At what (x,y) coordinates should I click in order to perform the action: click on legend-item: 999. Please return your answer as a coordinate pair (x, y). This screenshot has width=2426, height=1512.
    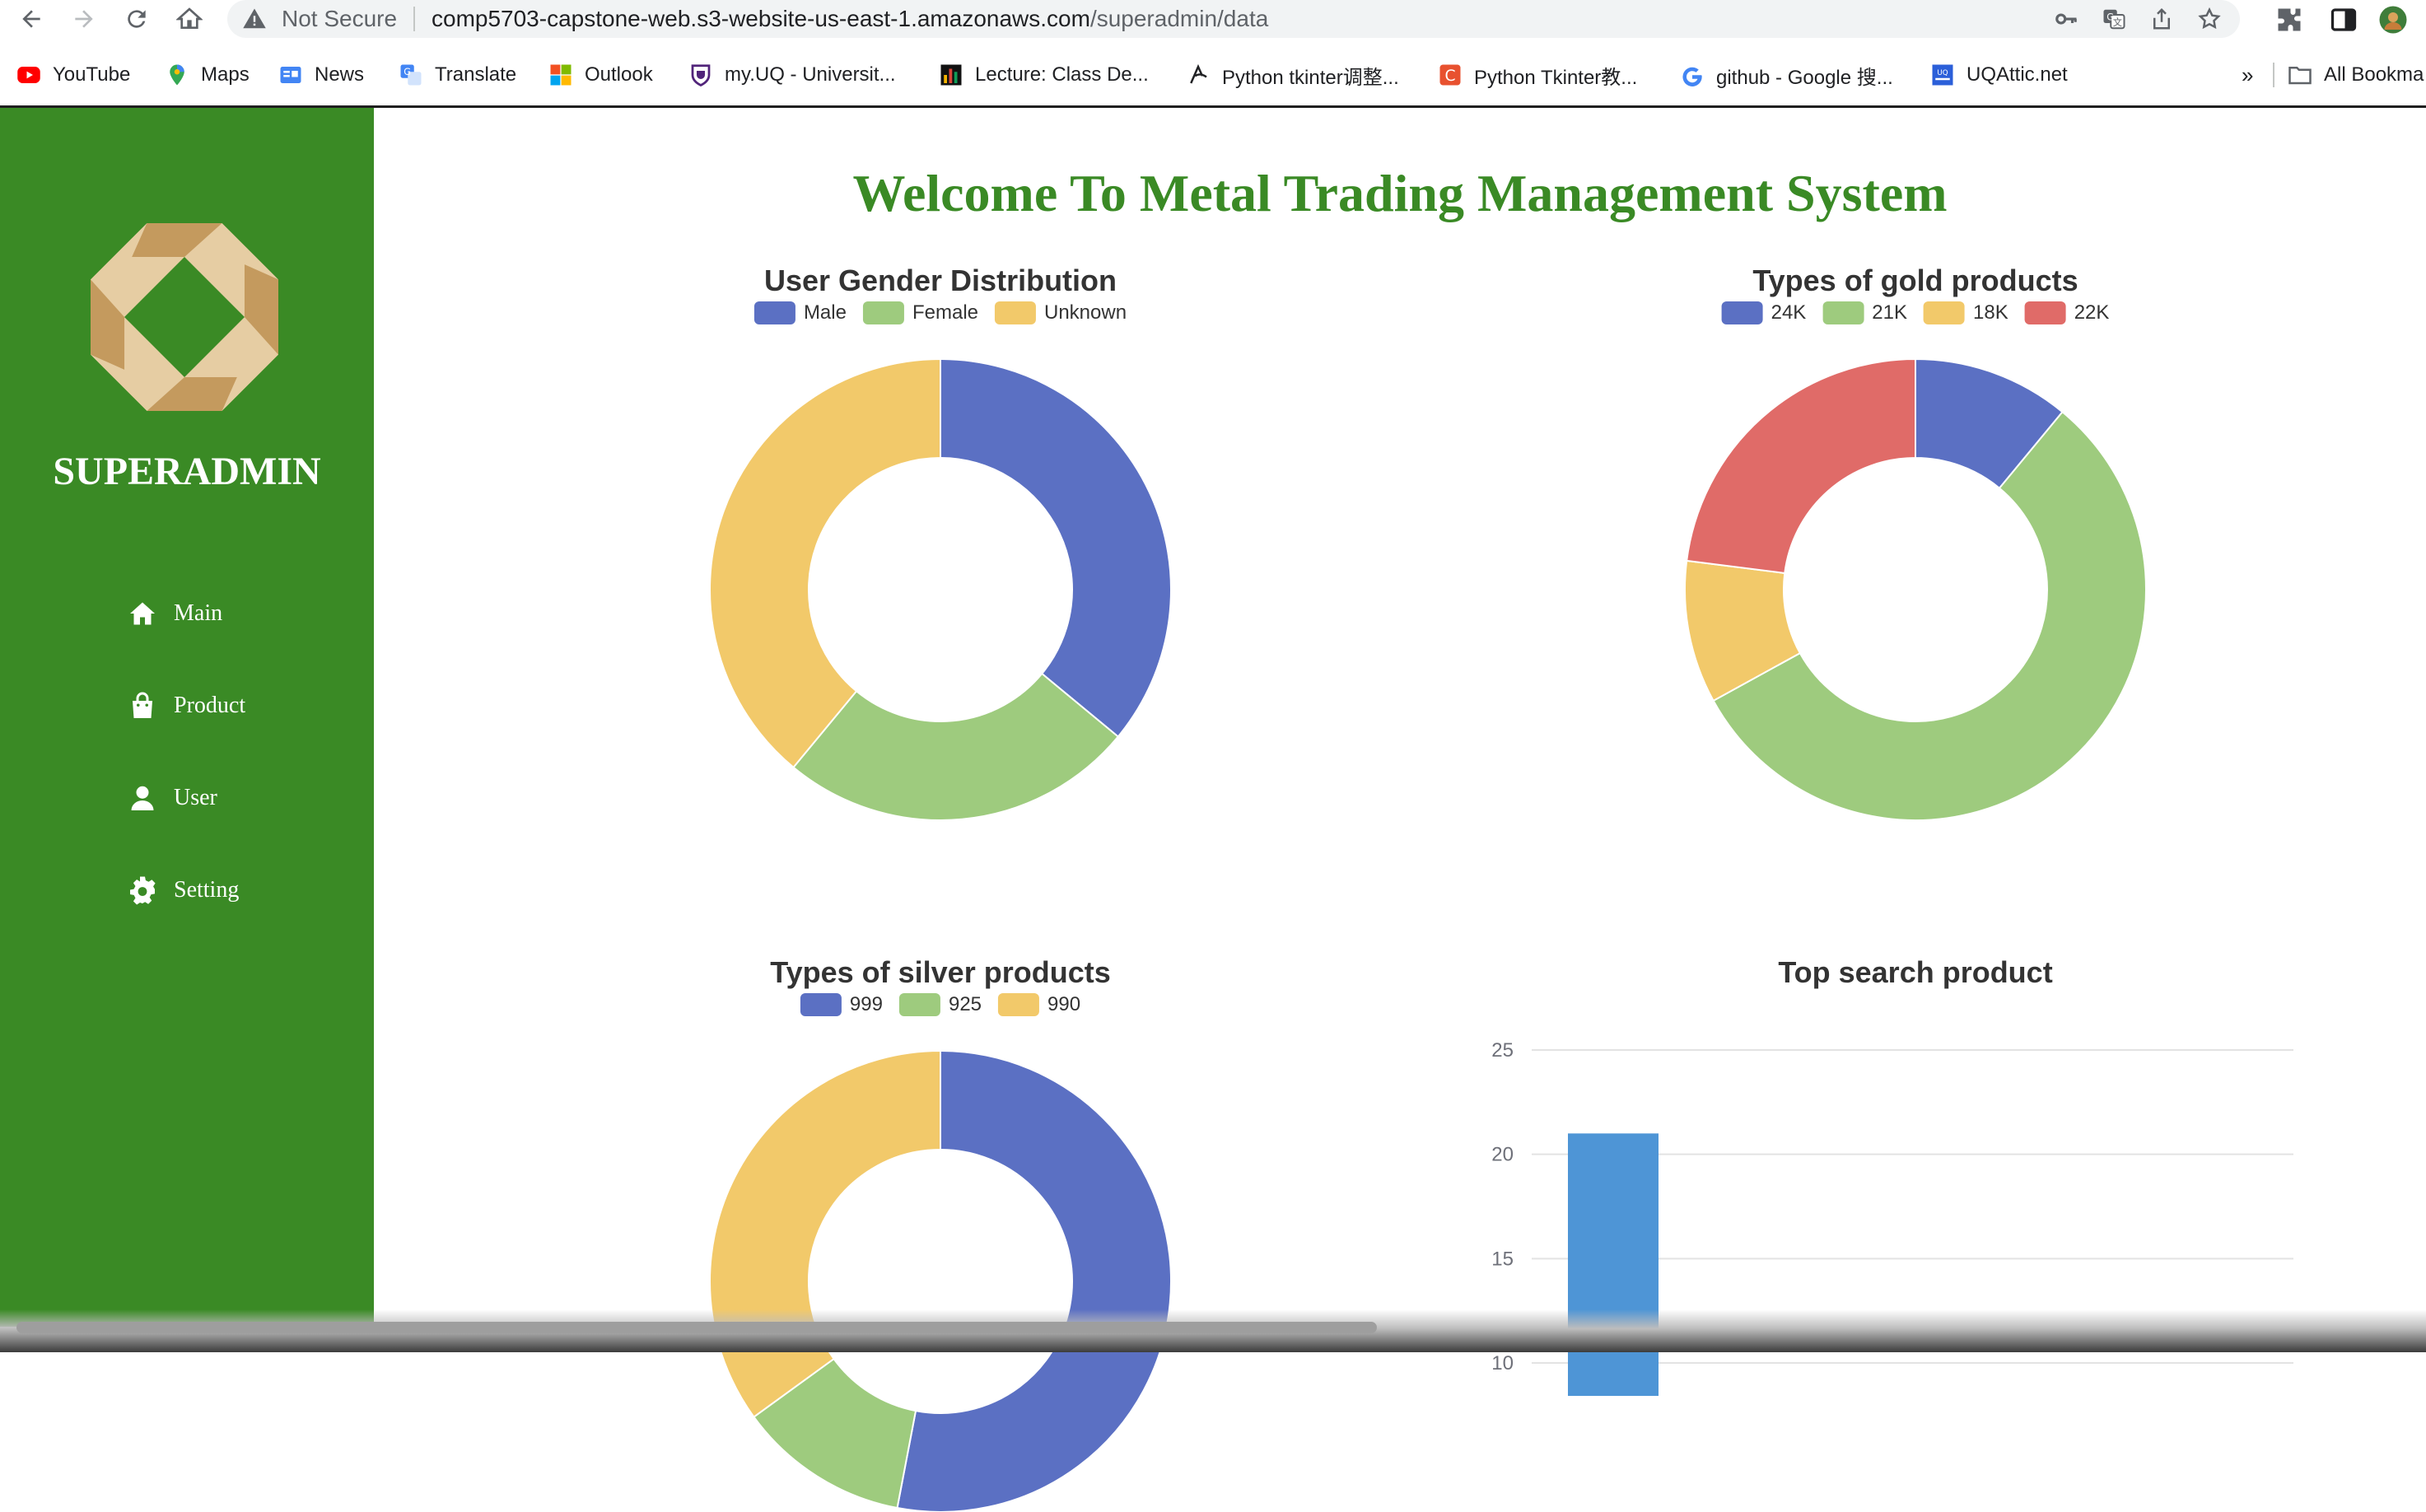
    Looking at the image, I should click on (842, 1004).